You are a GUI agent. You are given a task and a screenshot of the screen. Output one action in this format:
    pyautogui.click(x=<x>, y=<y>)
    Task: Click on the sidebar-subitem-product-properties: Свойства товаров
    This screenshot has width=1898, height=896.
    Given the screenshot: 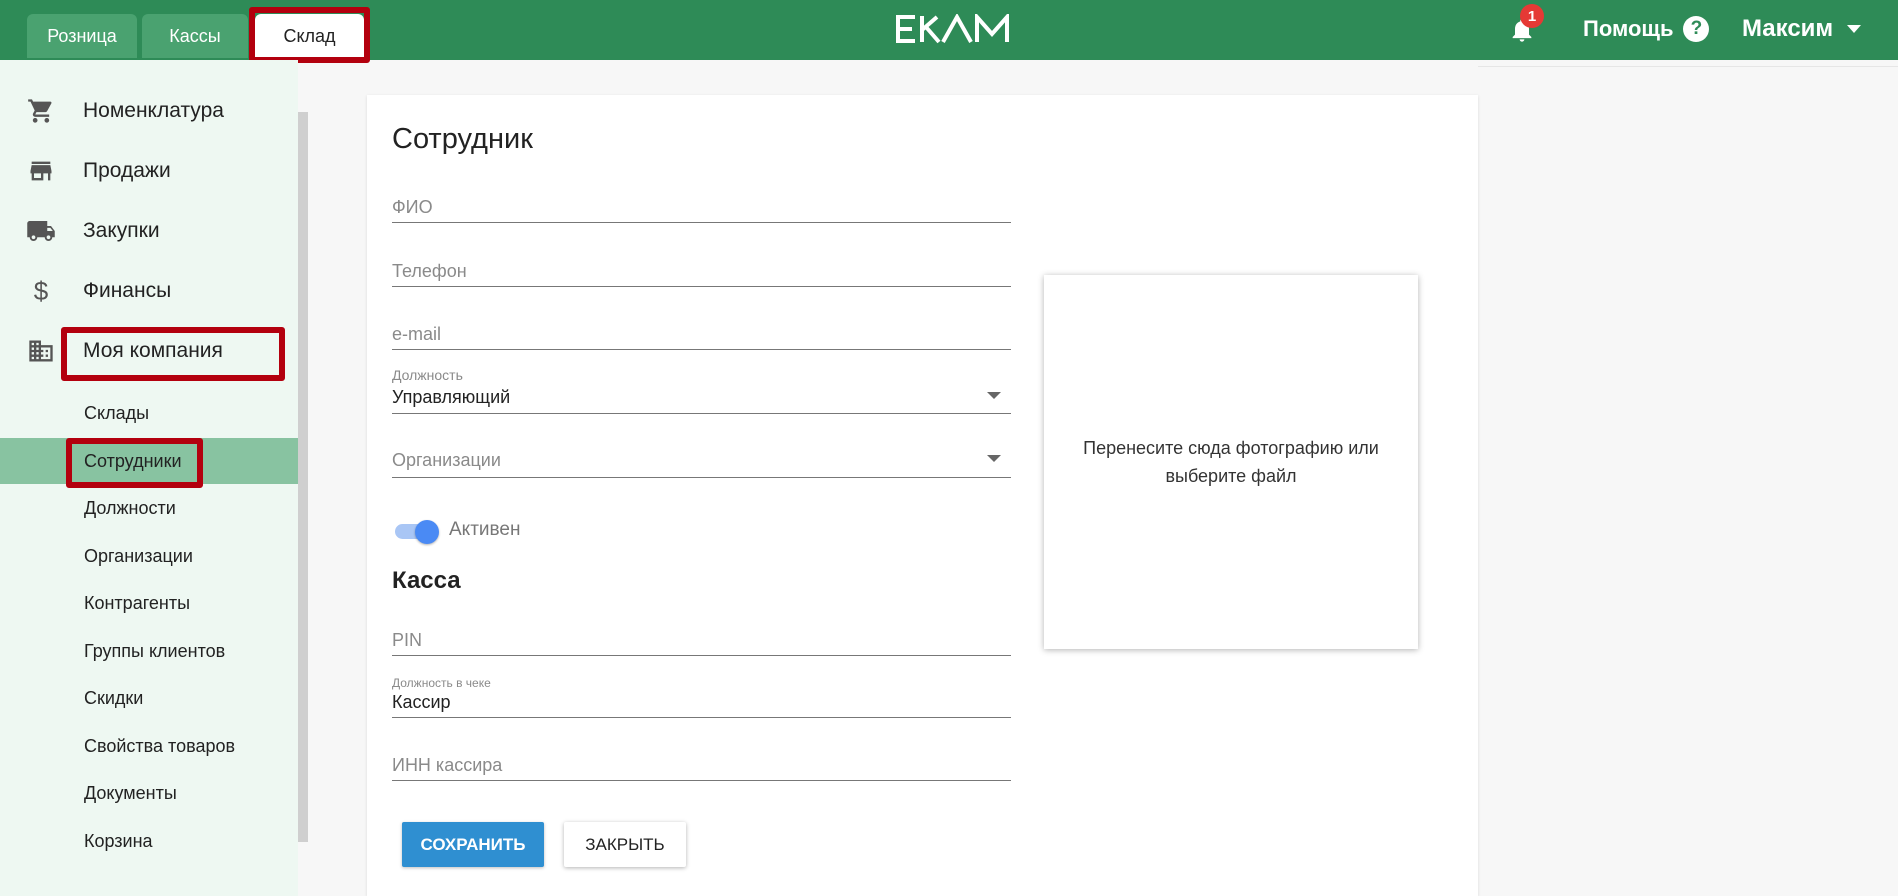 What is the action you would take?
    pyautogui.click(x=149, y=746)
    